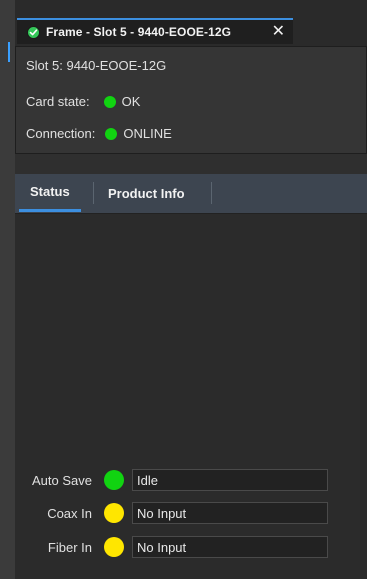  Describe the element at coordinates (147, 480) in the screenshot. I see `auto-save-value: Idle` at that location.